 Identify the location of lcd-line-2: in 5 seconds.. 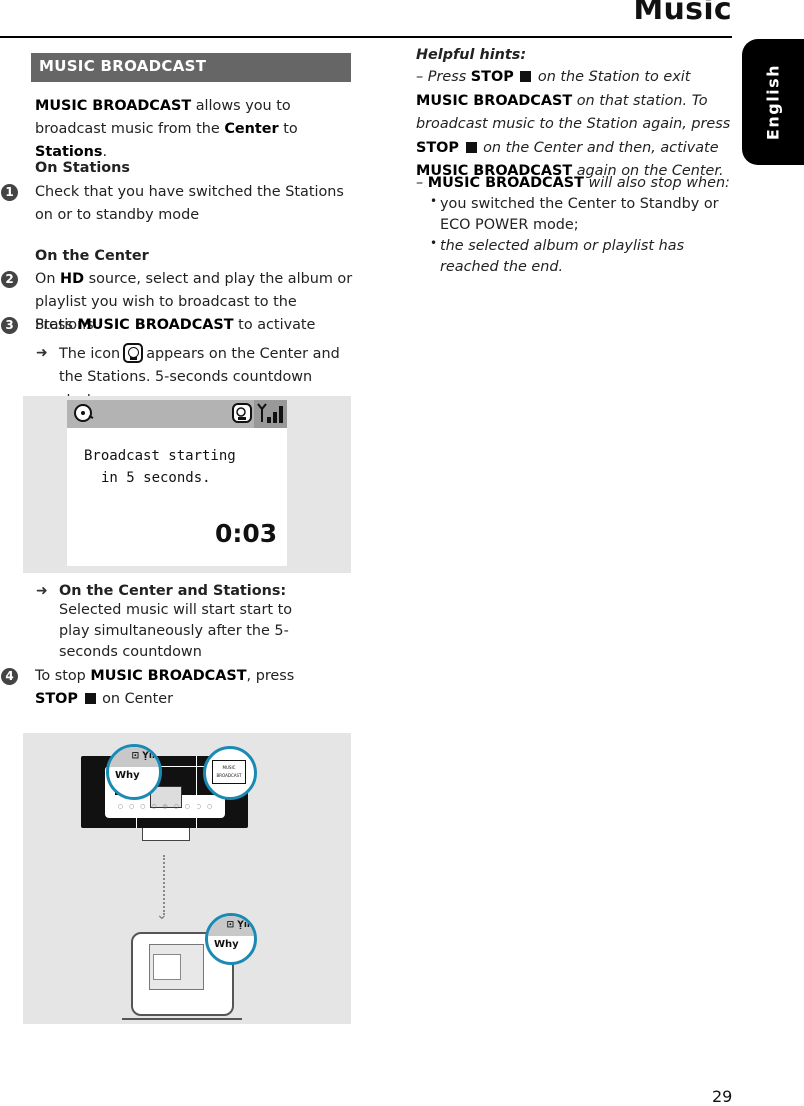
(156, 478).